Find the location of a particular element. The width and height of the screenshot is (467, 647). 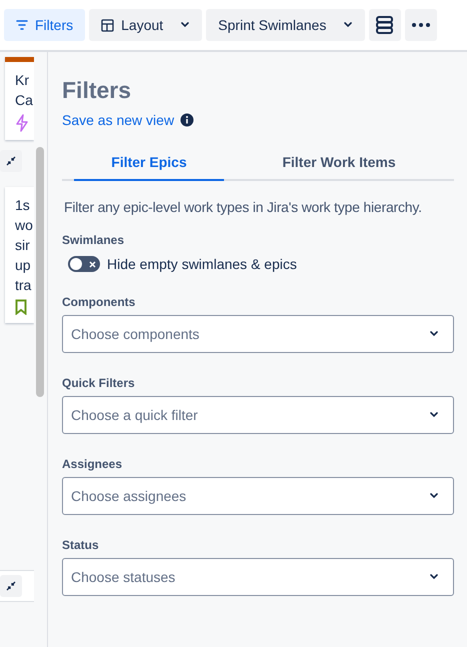

toolbar-button: Sprint Swimlanes is located at coordinates (286, 25).